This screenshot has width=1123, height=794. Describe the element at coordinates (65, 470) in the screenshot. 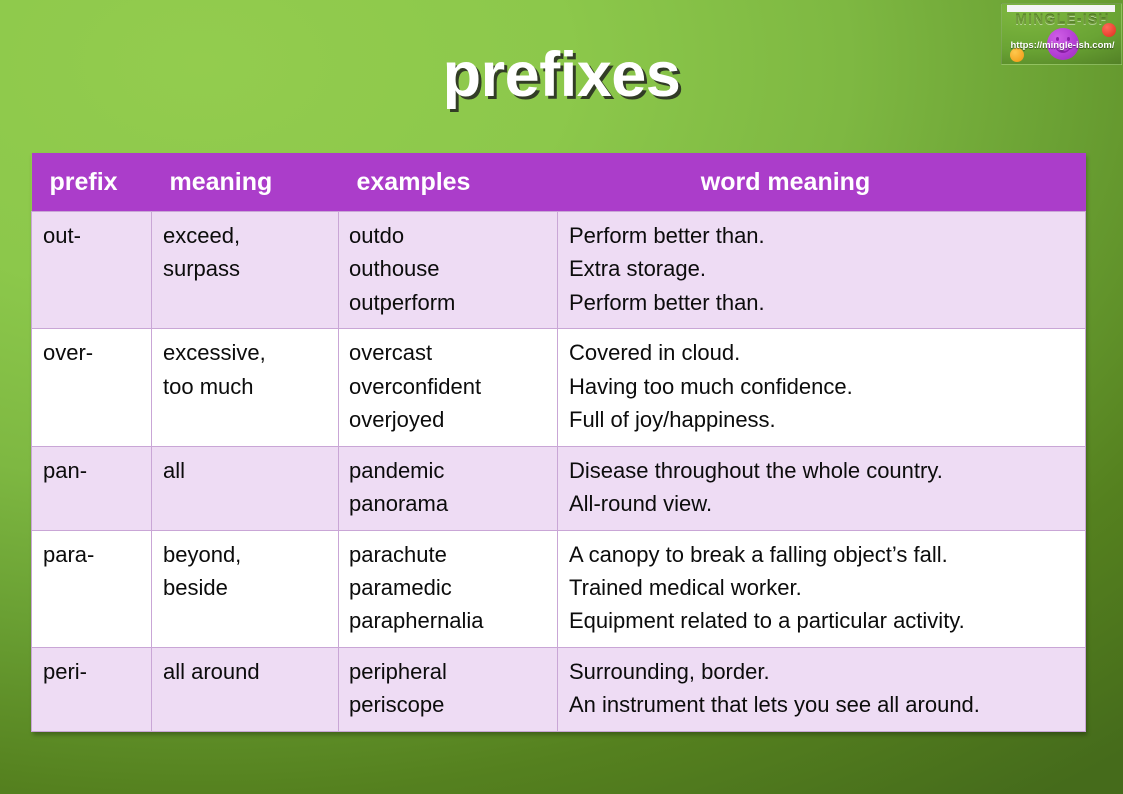

I see `cell-prefix-line: pan-` at that location.